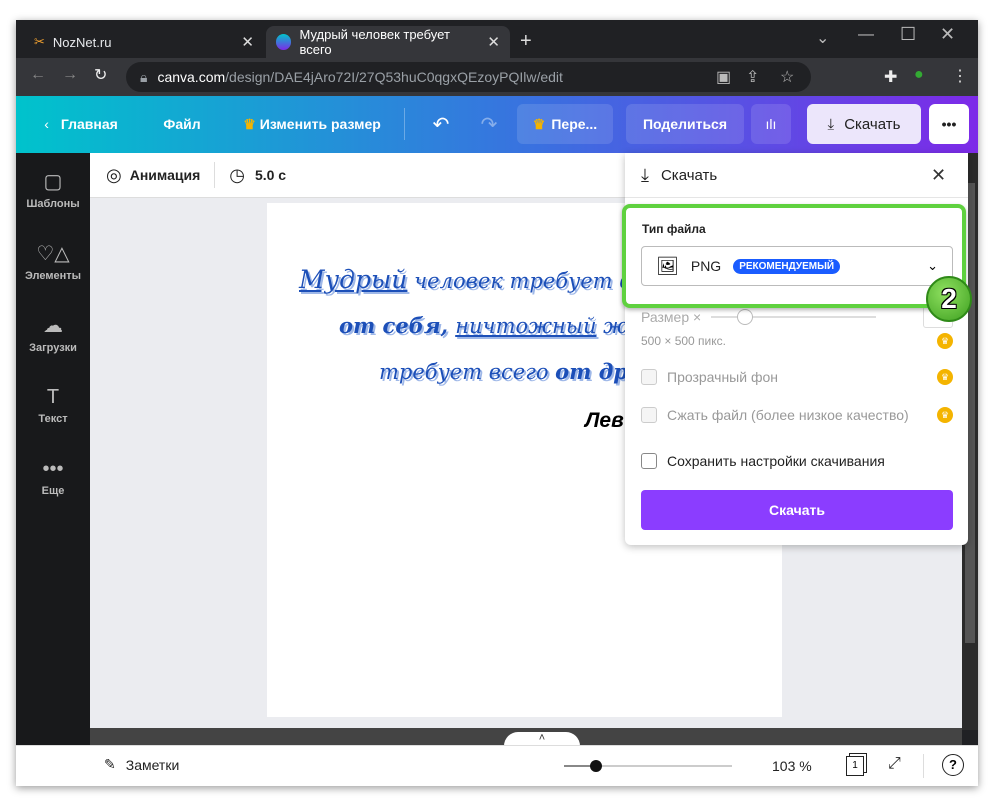  Describe the element at coordinates (645, 175) in the screenshot. I see `download-icon: ⤓` at that location.